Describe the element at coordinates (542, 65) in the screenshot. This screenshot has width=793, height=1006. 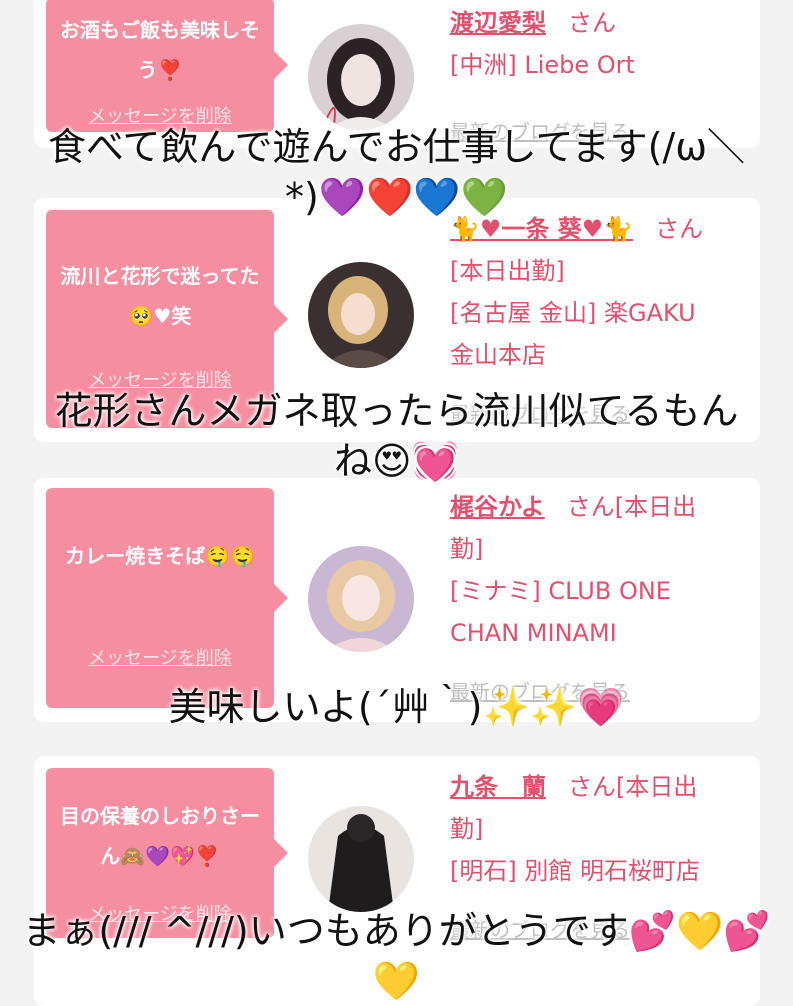
I see `shop-info: [中洲] Liebe Ort` at that location.